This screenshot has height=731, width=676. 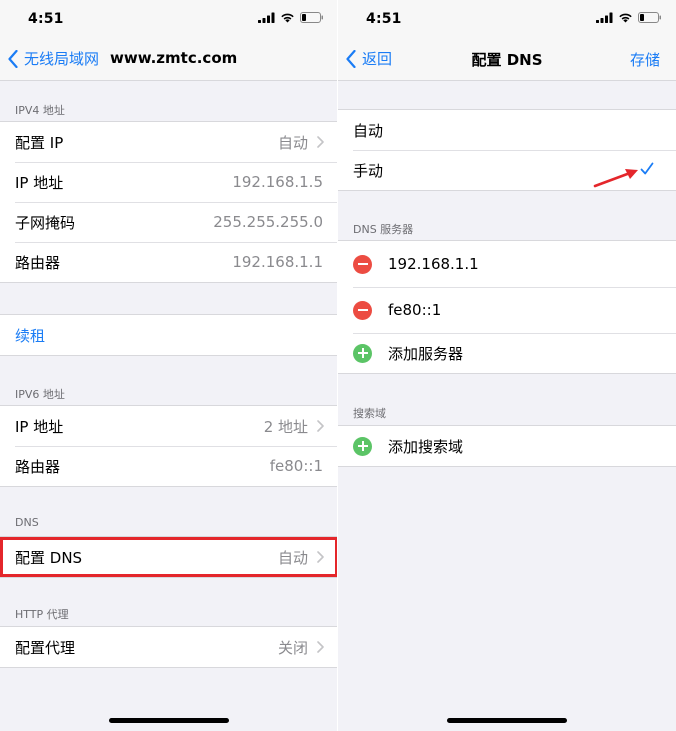 I want to click on row-configure-ip: 配置 IP 自动, so click(x=169, y=142).